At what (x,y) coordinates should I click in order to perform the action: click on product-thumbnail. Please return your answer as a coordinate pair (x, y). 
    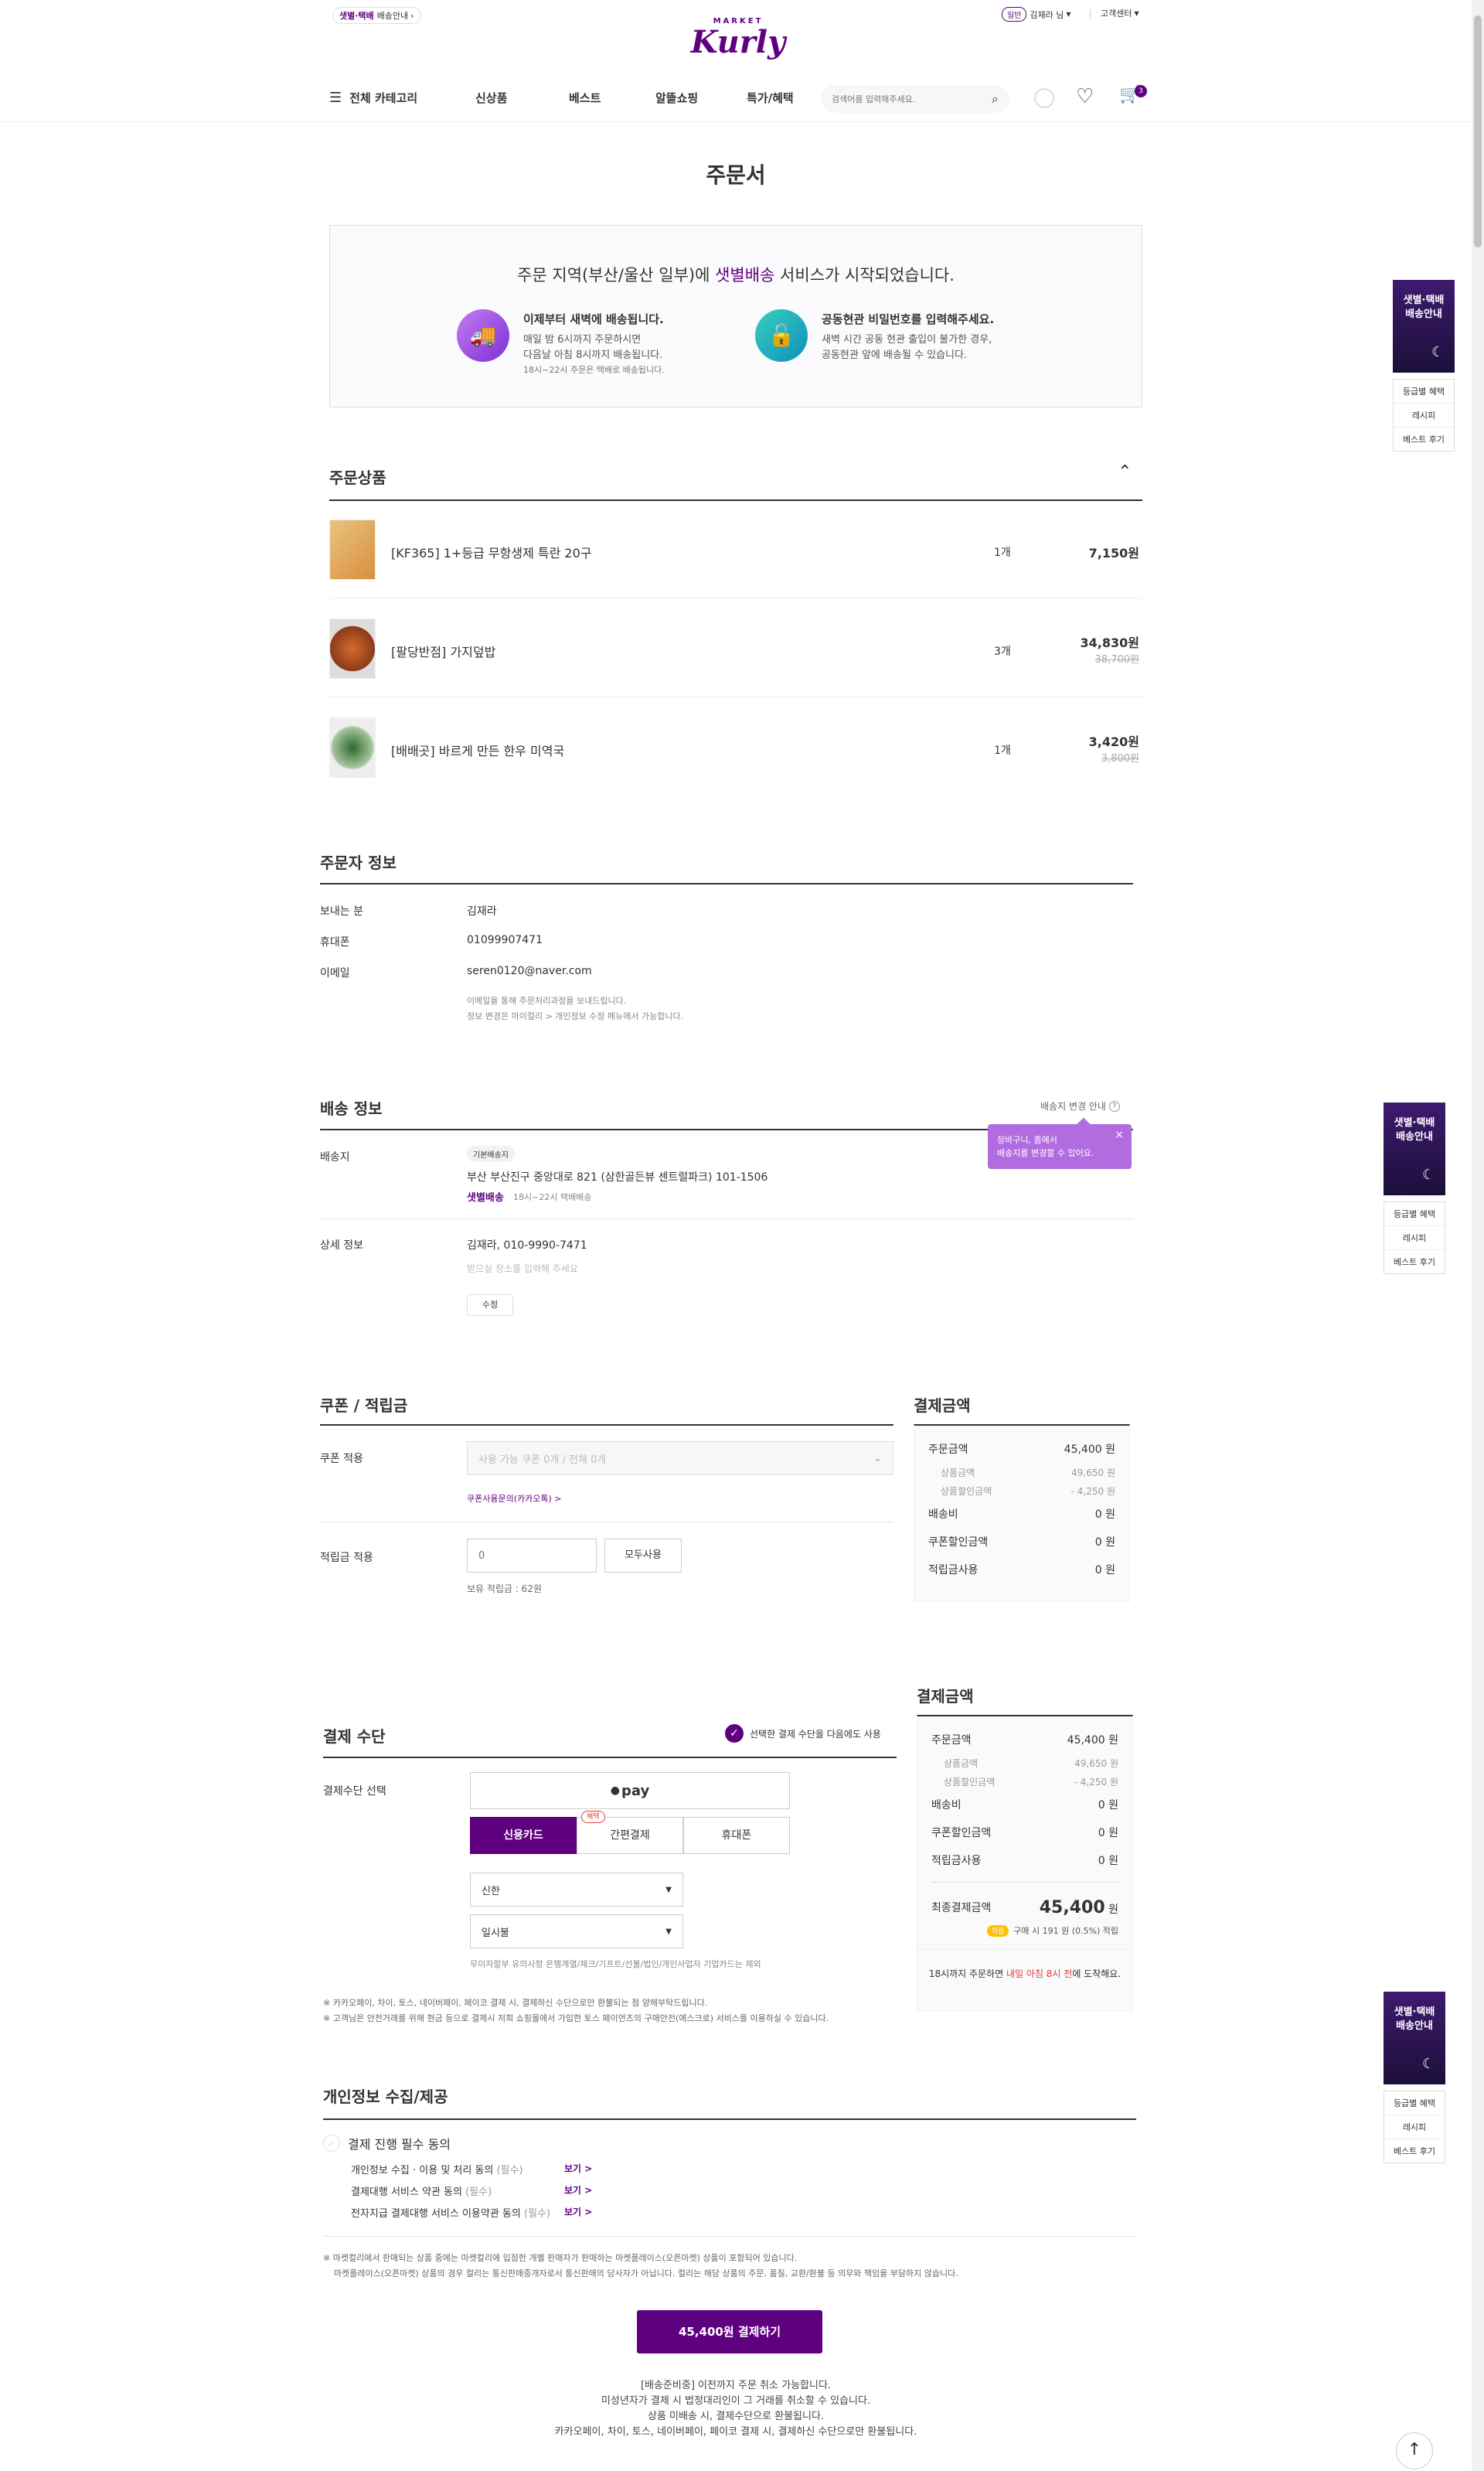
    Looking at the image, I should click on (352, 649).